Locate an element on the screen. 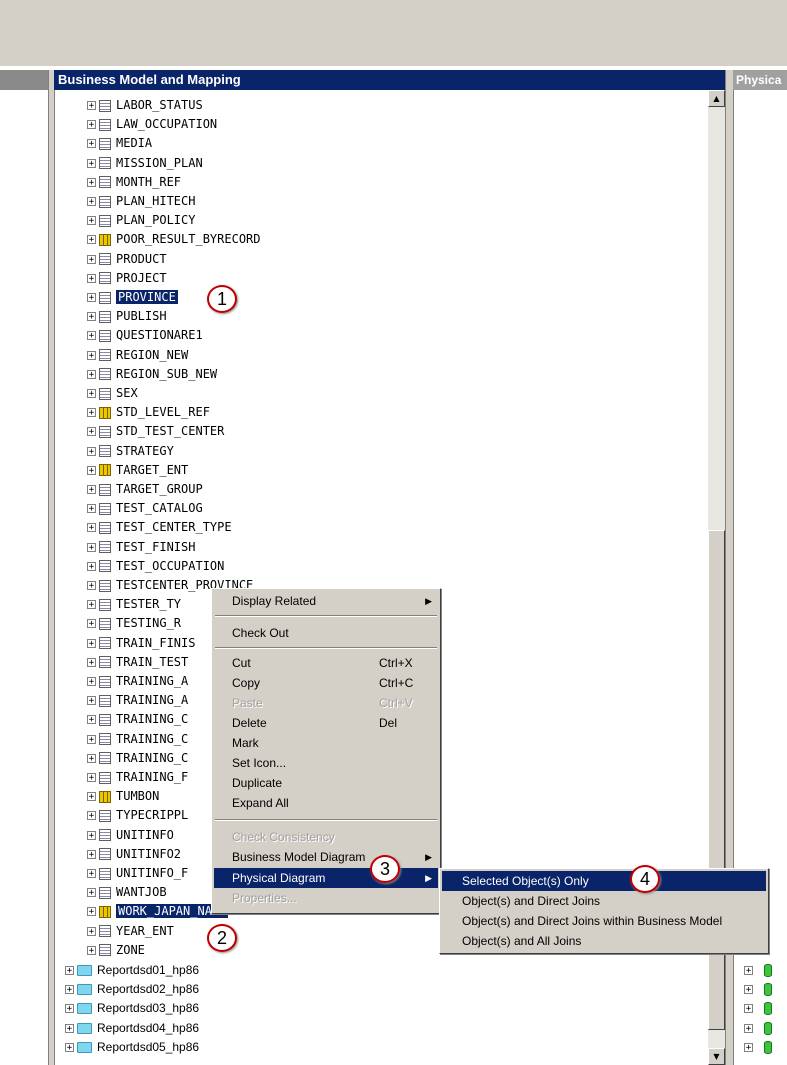  tree-item: + TYPECRIPPL is located at coordinates (137, 815).